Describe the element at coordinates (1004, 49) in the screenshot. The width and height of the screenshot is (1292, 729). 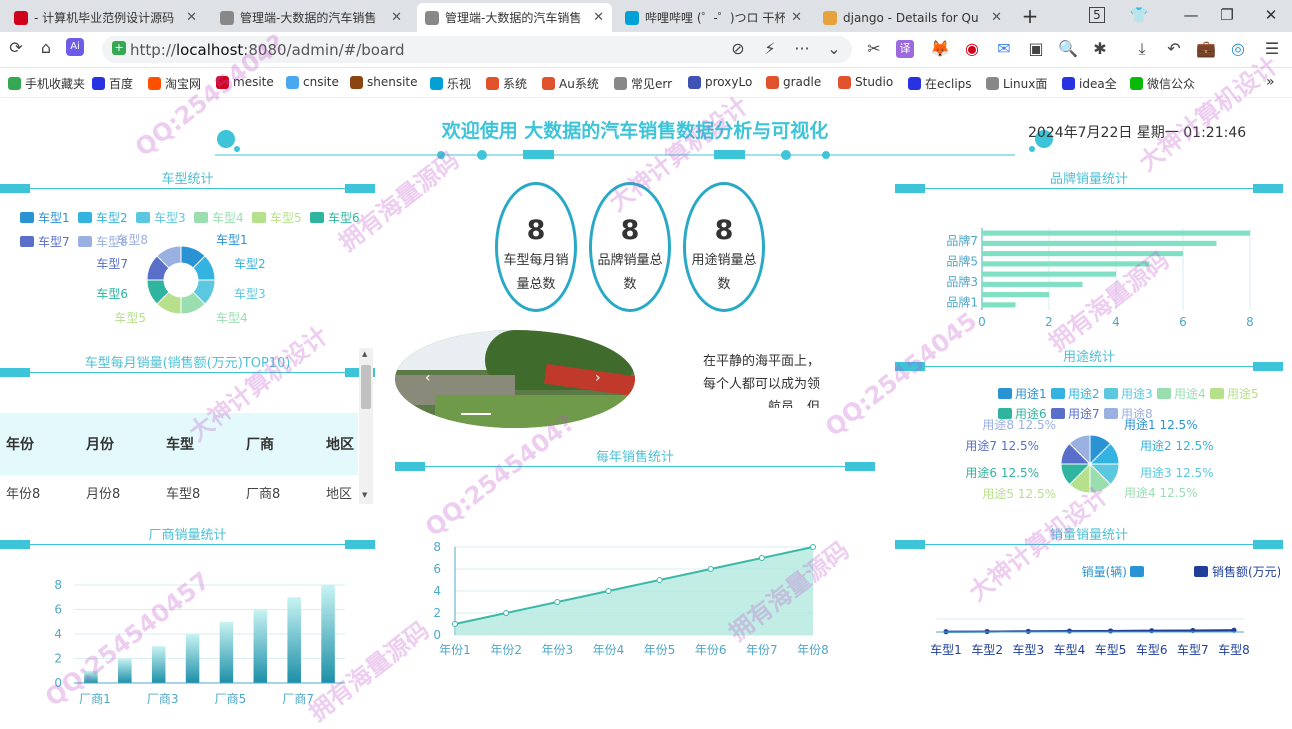
I see `mail-icon: ✉` at that location.